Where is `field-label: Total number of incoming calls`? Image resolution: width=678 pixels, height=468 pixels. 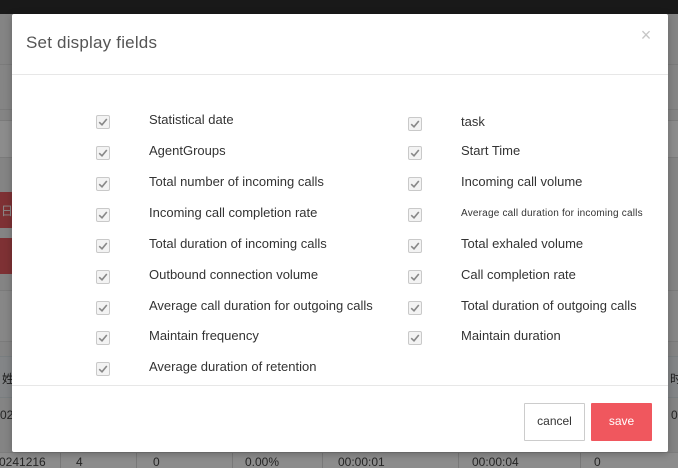
field-label: Total number of incoming calls is located at coordinates (236, 181).